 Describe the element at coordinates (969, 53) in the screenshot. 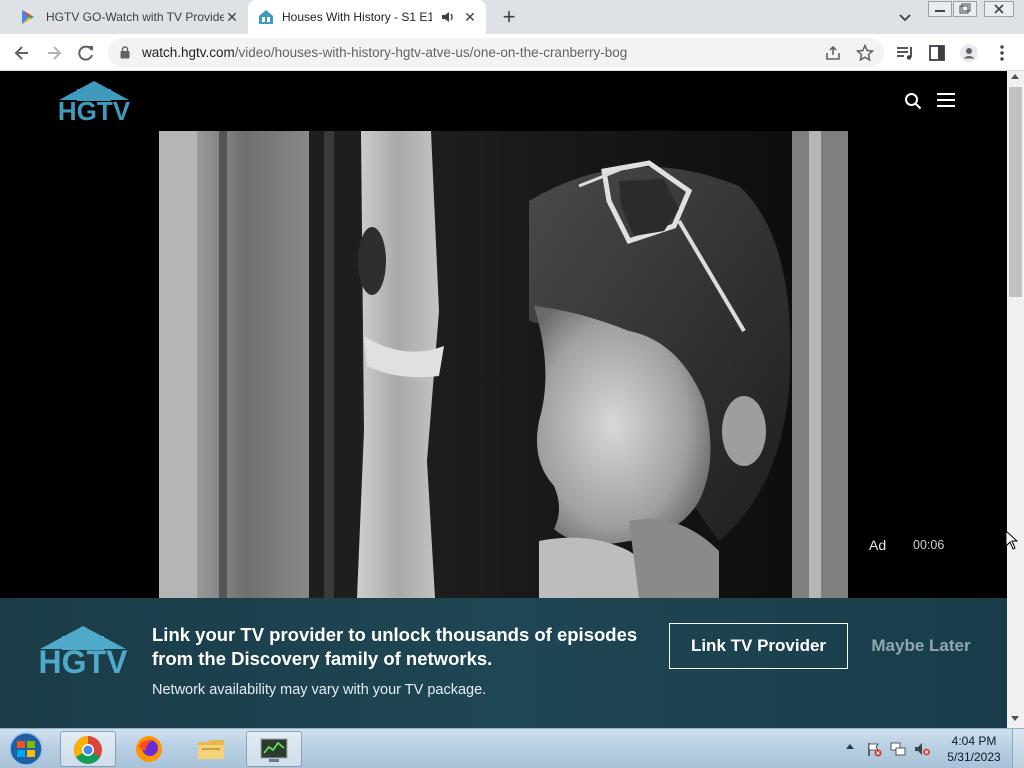

I see `profile-avatar-icon` at that location.